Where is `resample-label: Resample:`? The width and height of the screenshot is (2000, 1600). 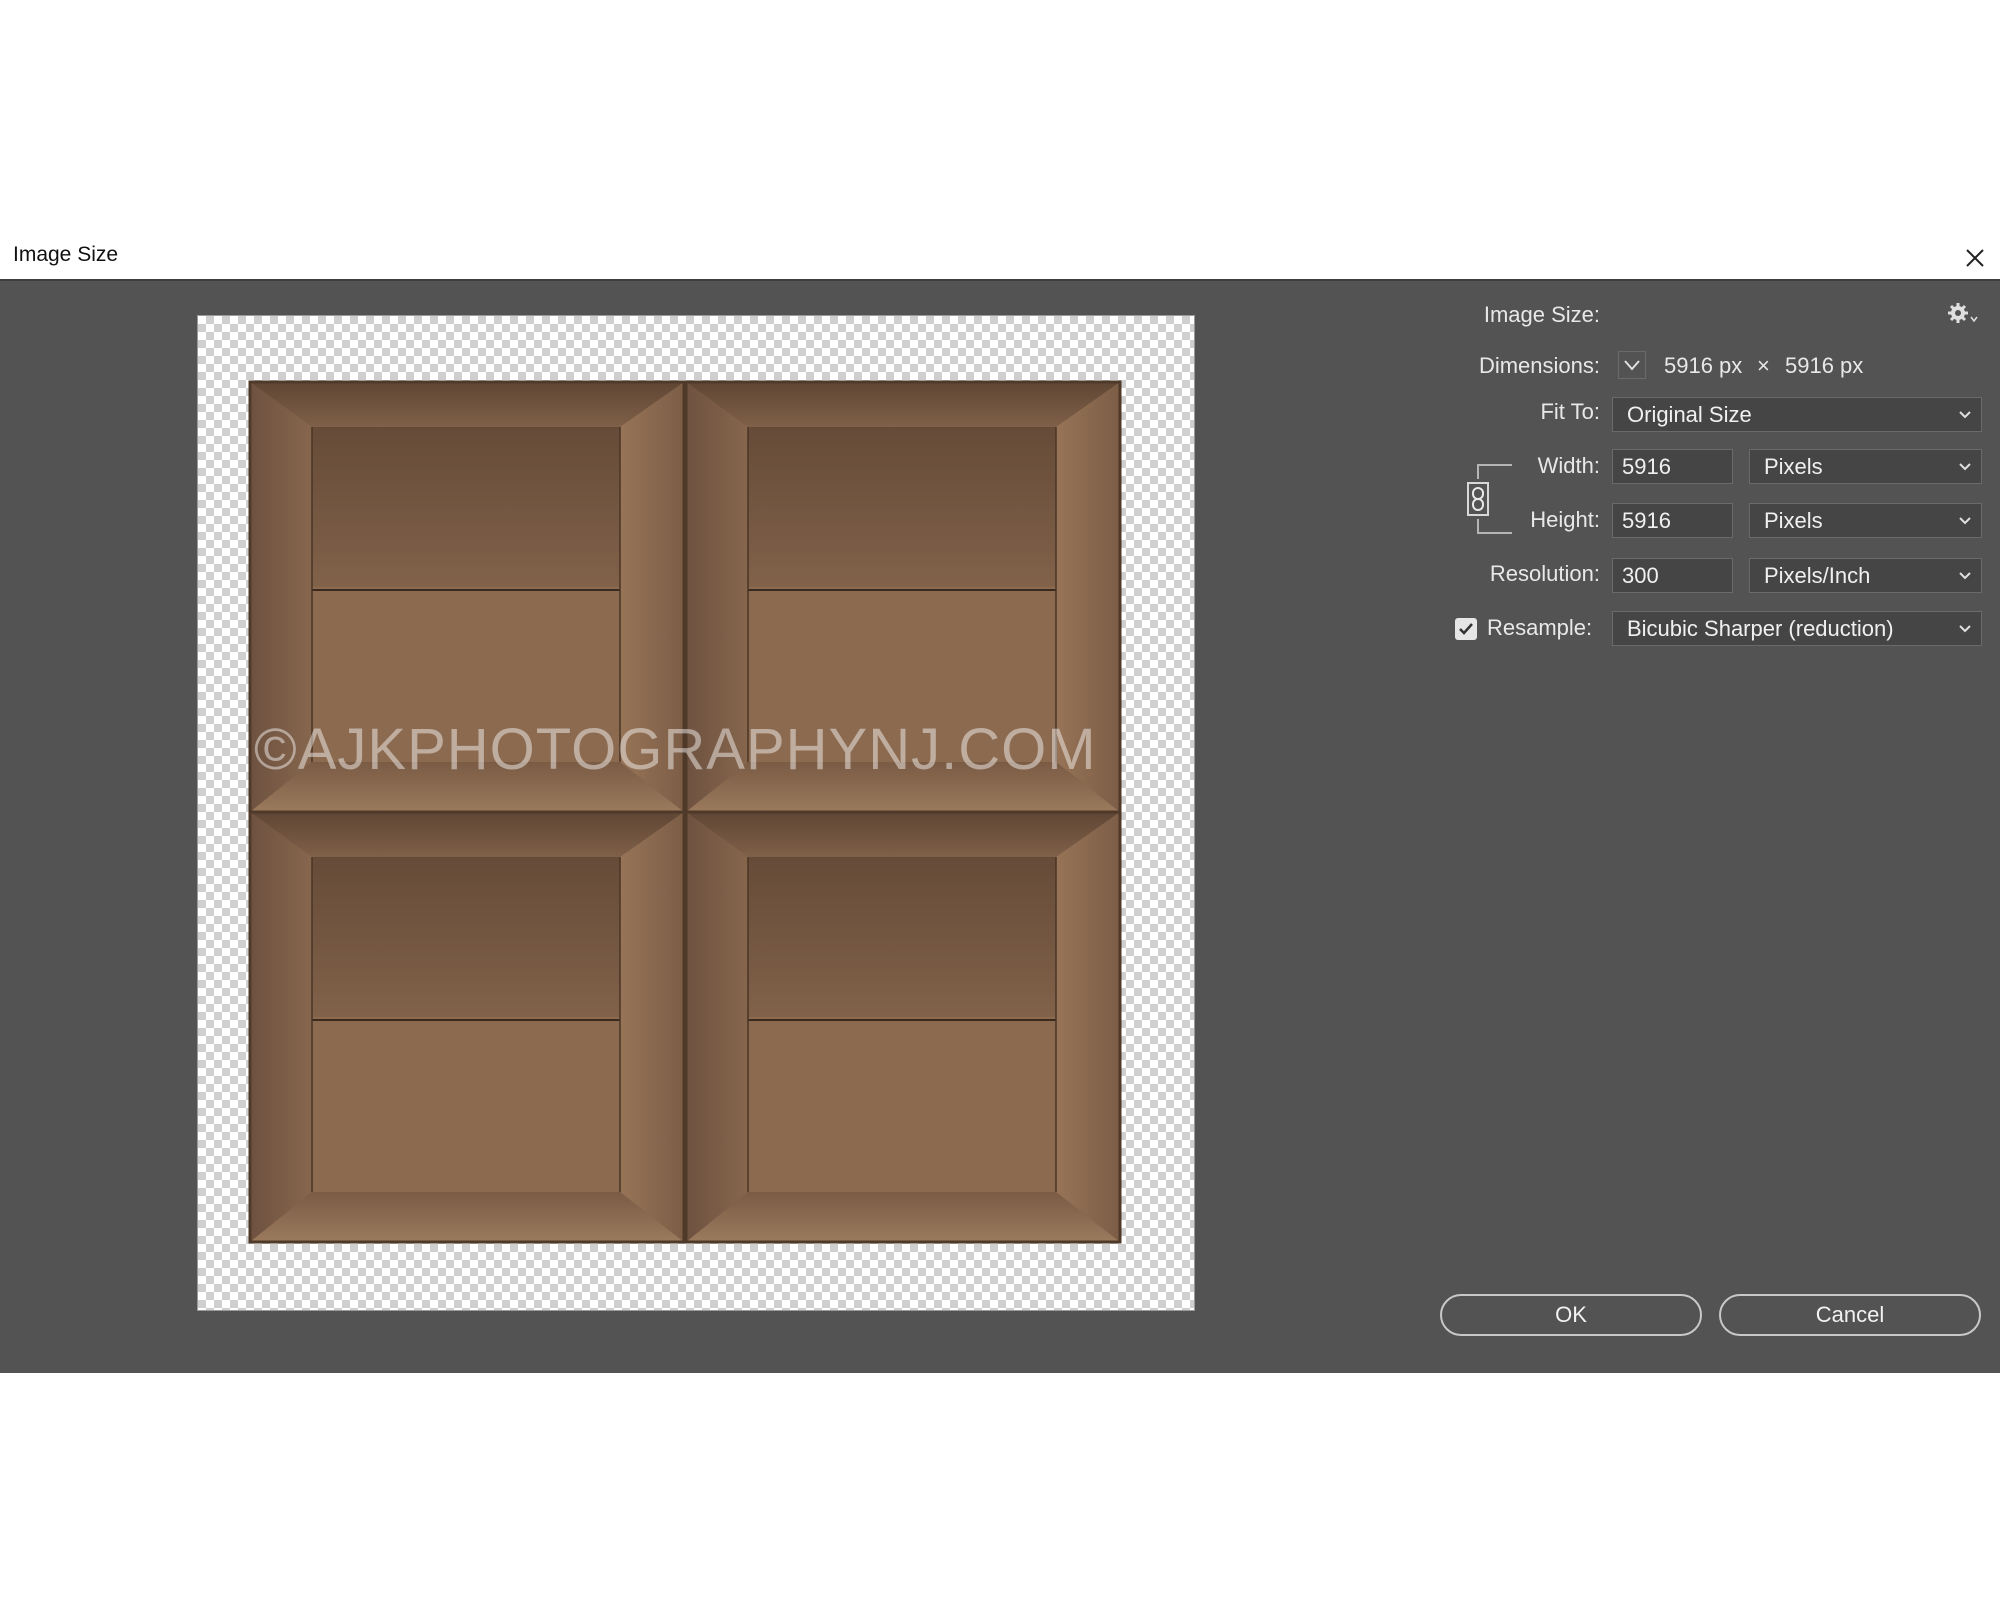 resample-label: Resample: is located at coordinates (1540, 627).